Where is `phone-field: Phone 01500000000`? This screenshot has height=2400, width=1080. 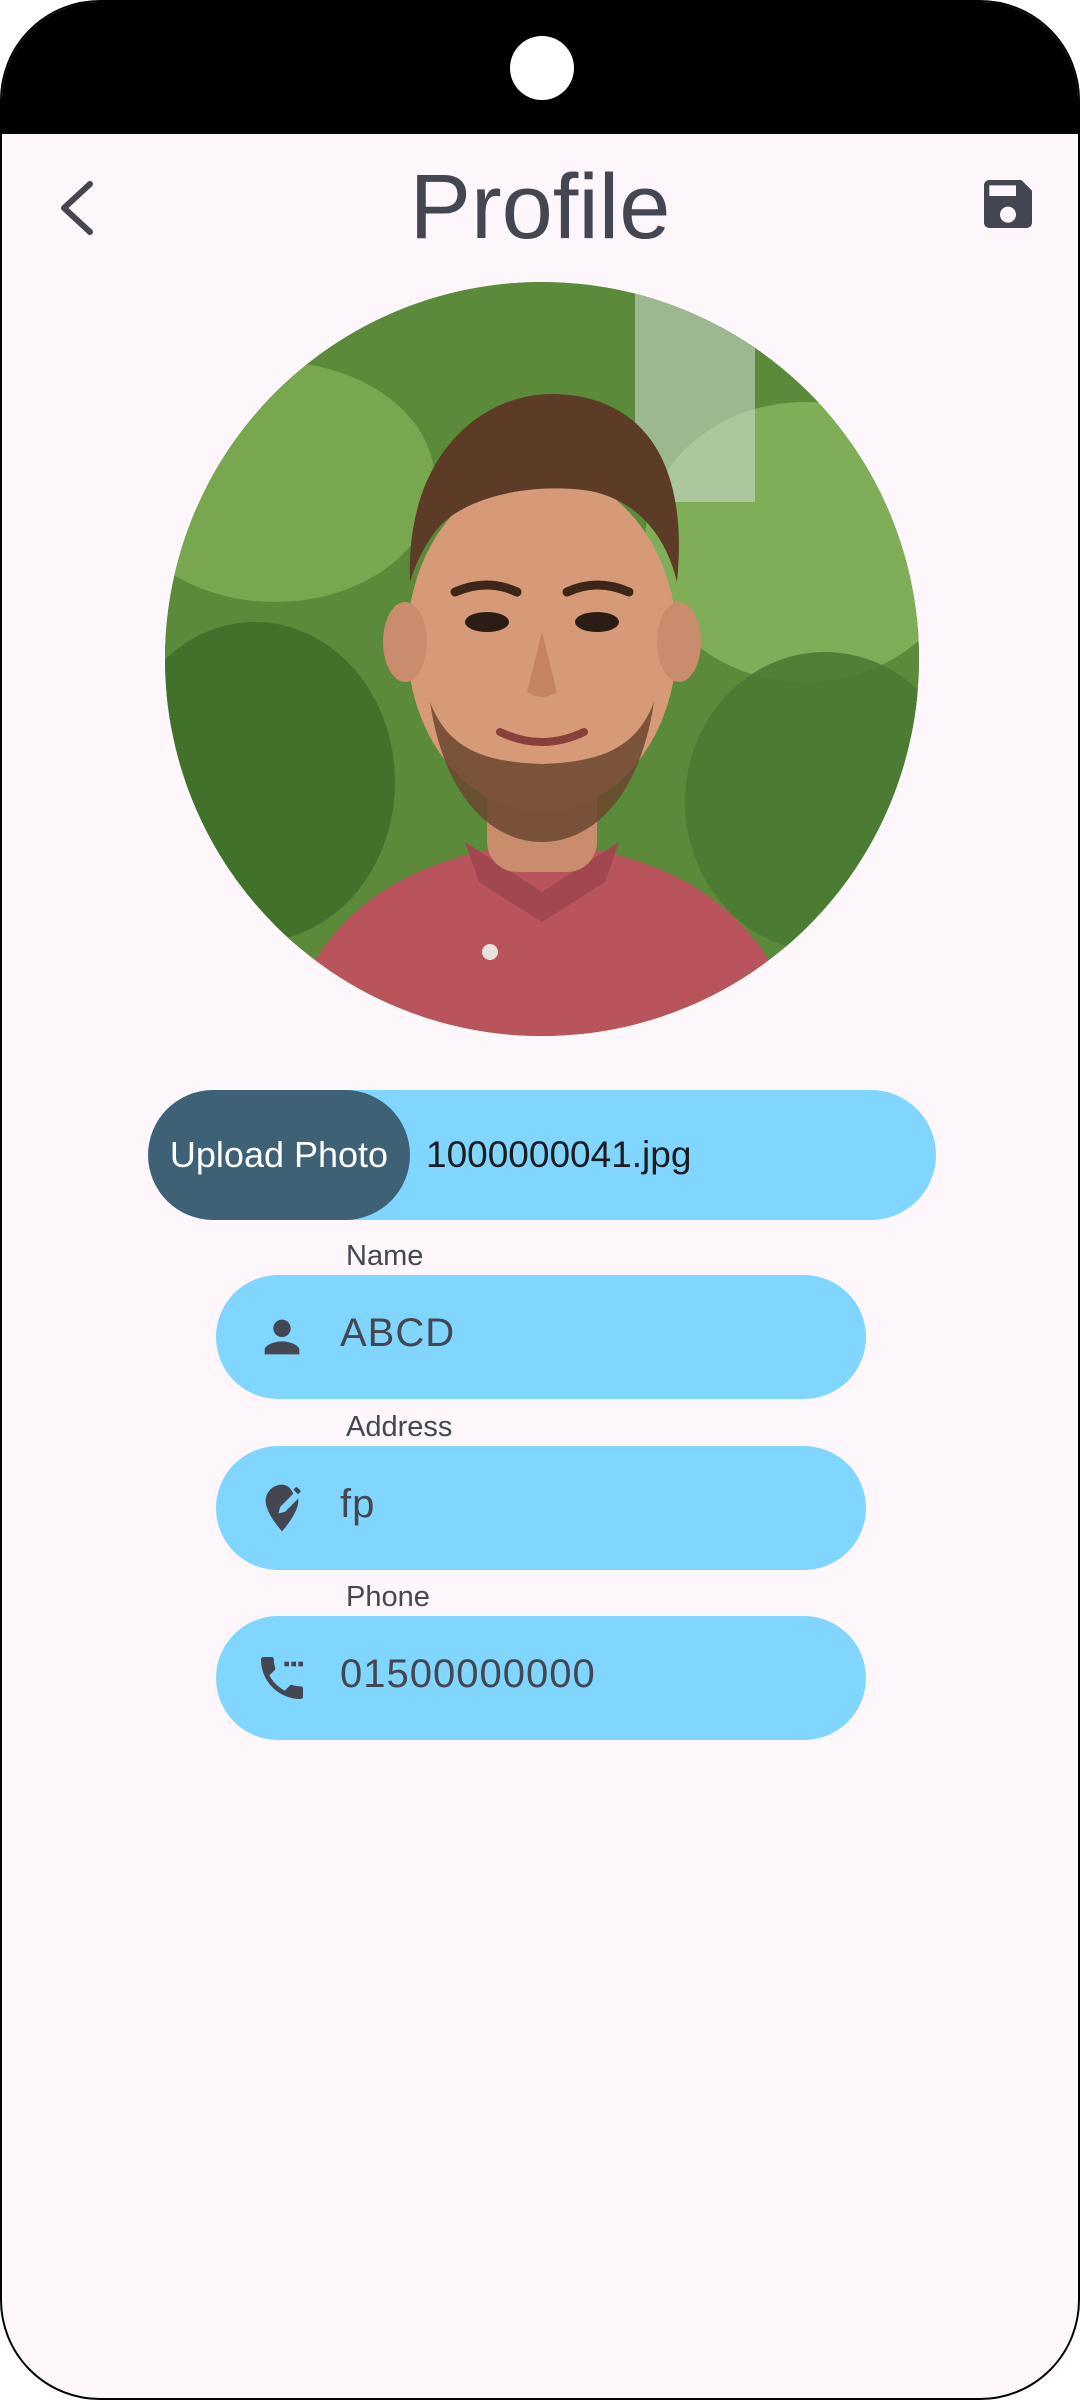 phone-field: Phone 01500000000 is located at coordinates (541, 1660).